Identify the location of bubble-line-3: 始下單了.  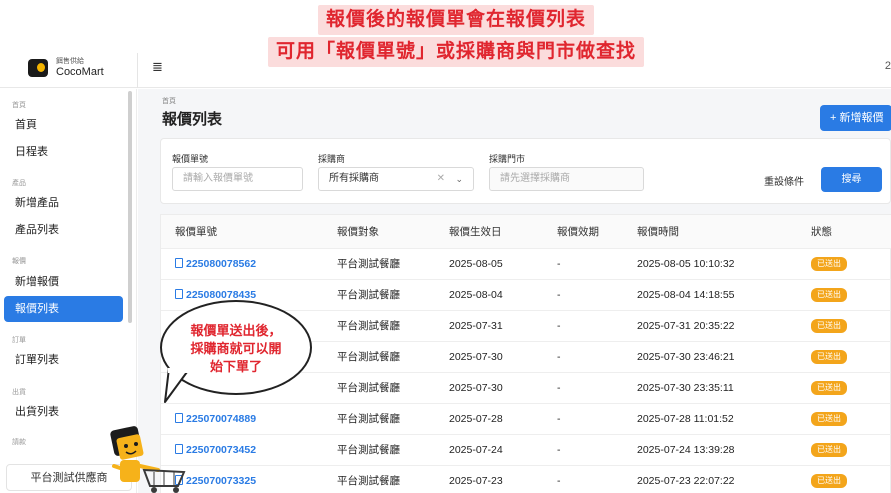
(235, 366).